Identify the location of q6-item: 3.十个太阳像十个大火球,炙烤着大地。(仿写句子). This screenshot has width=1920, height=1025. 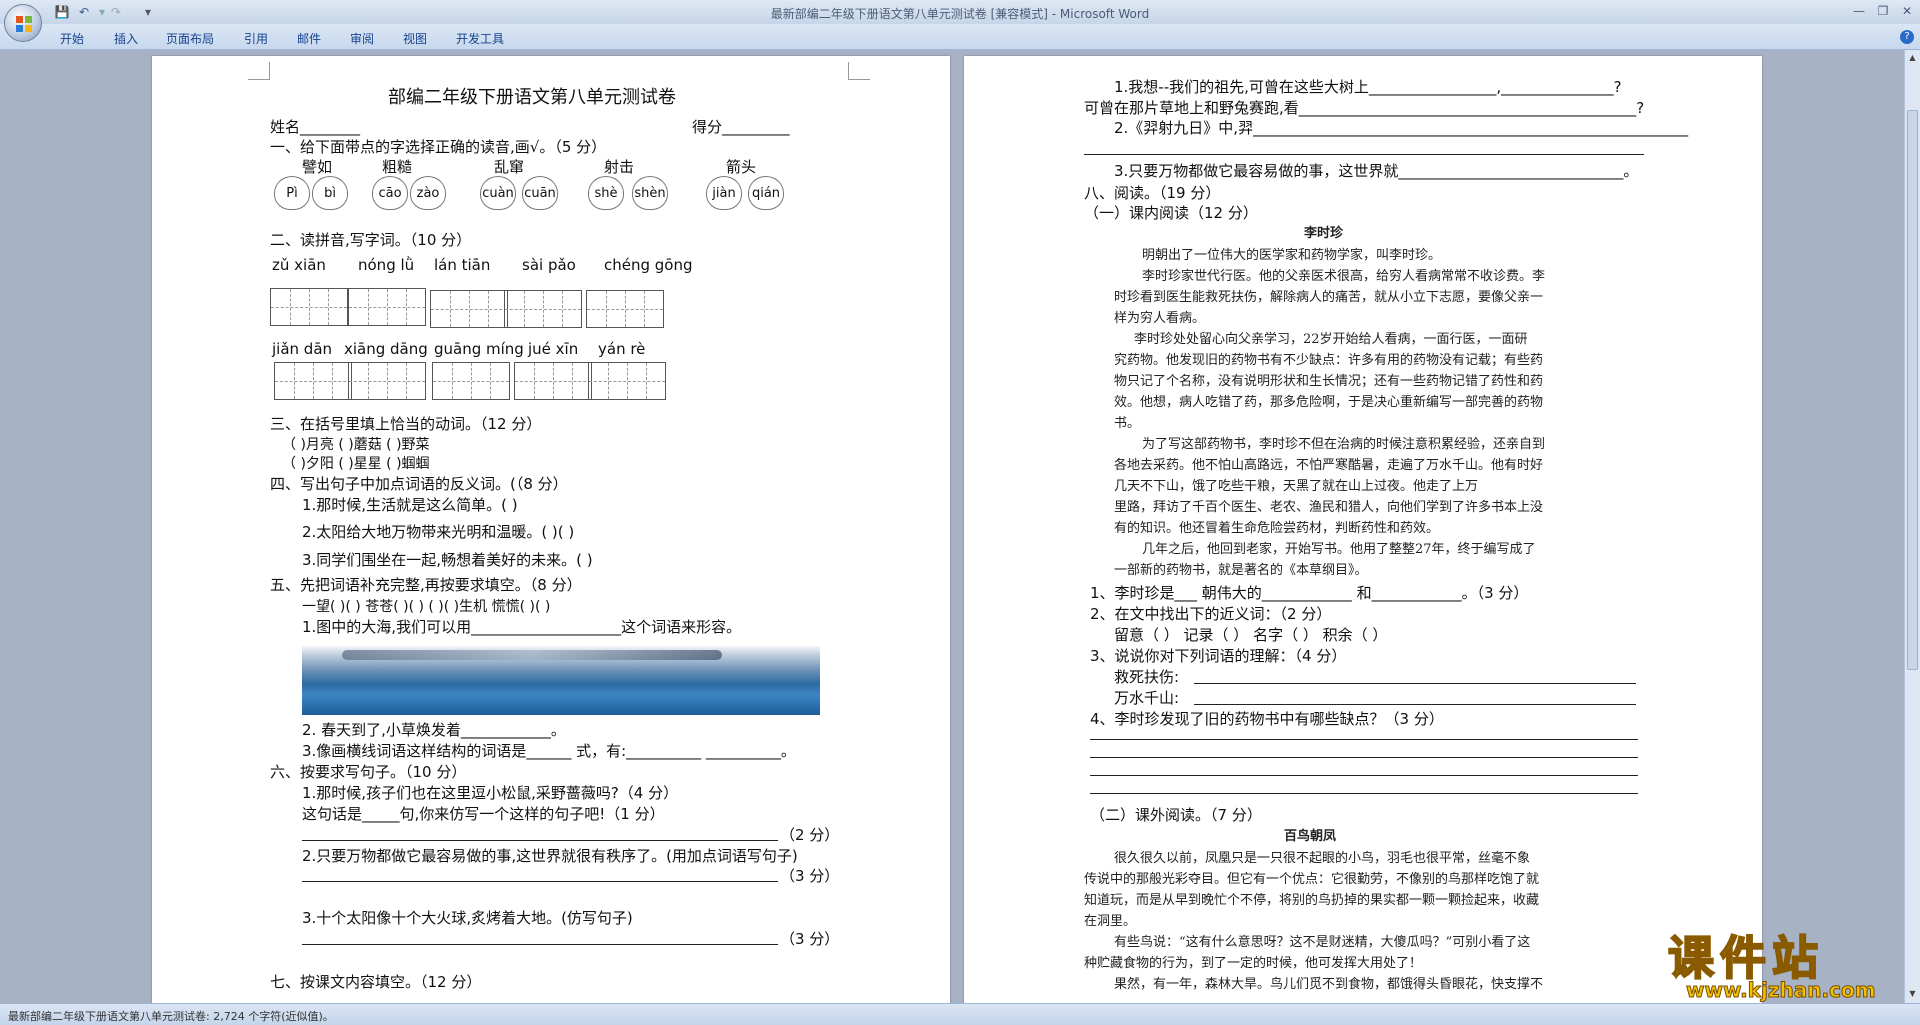
(467, 918).